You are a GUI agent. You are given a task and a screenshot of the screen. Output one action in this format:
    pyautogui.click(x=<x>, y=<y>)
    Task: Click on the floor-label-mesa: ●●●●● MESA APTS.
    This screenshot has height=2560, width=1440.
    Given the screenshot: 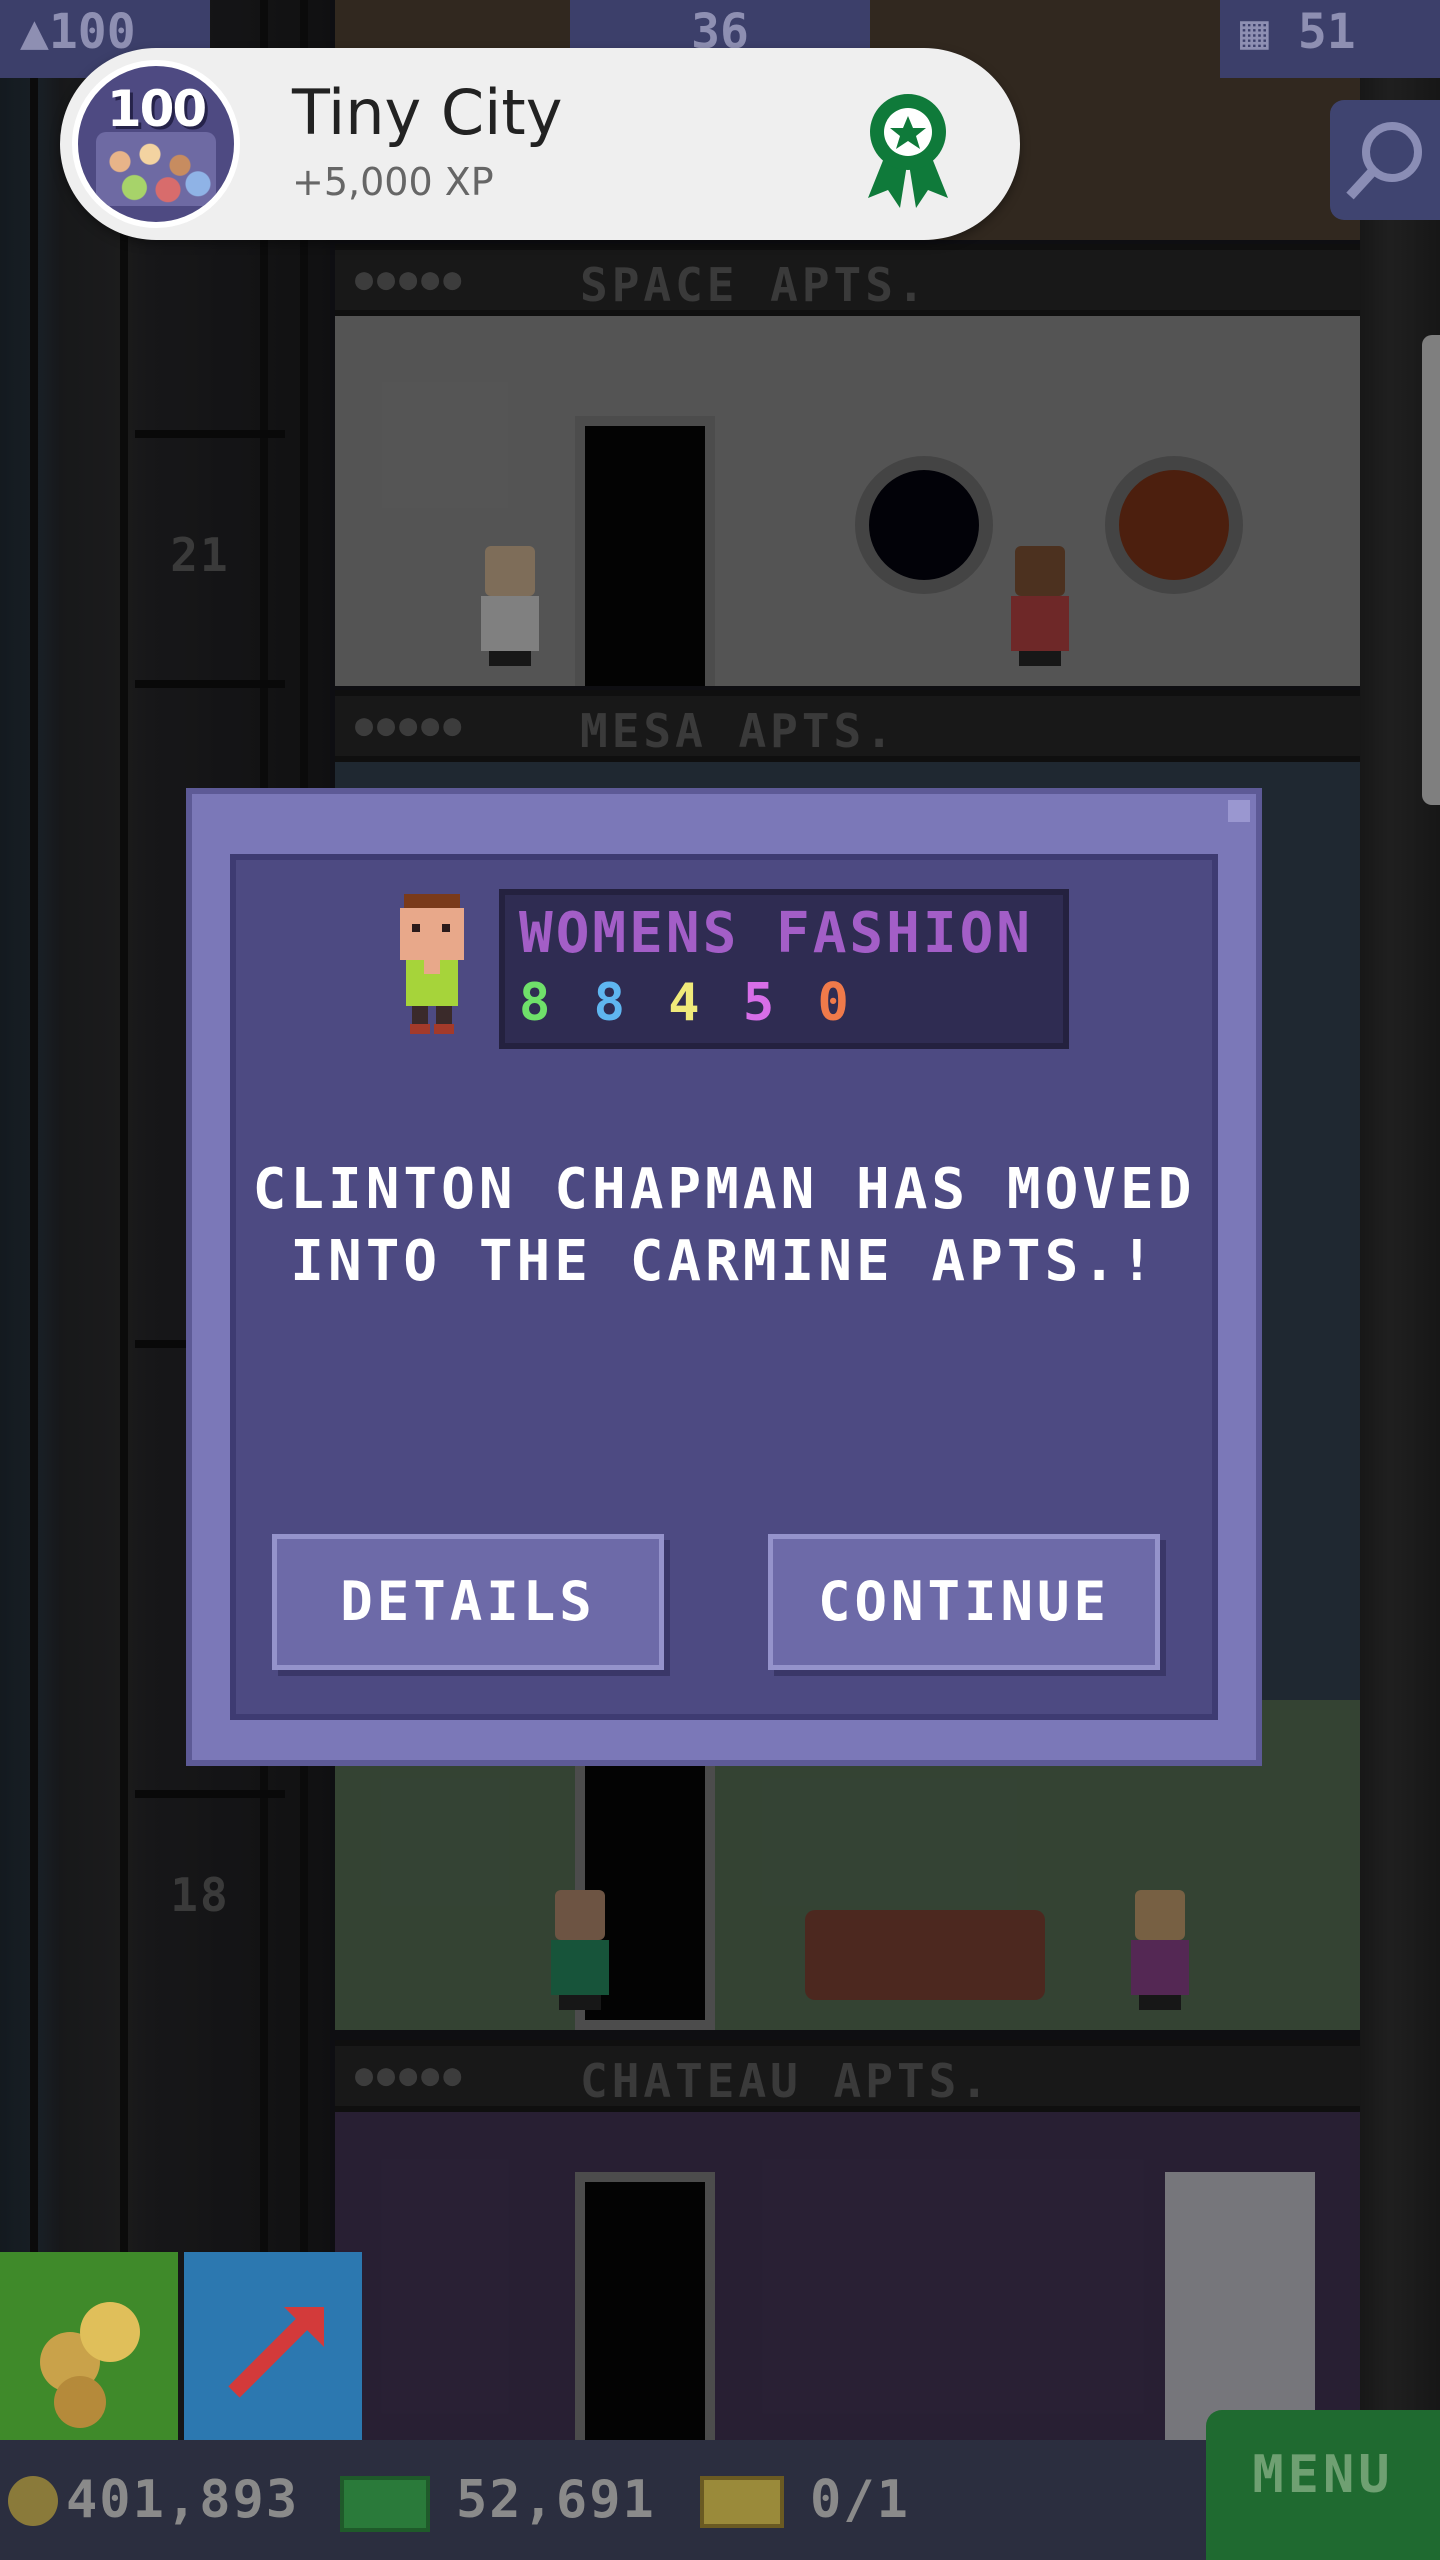 What is the action you would take?
    pyautogui.click(x=847, y=726)
    